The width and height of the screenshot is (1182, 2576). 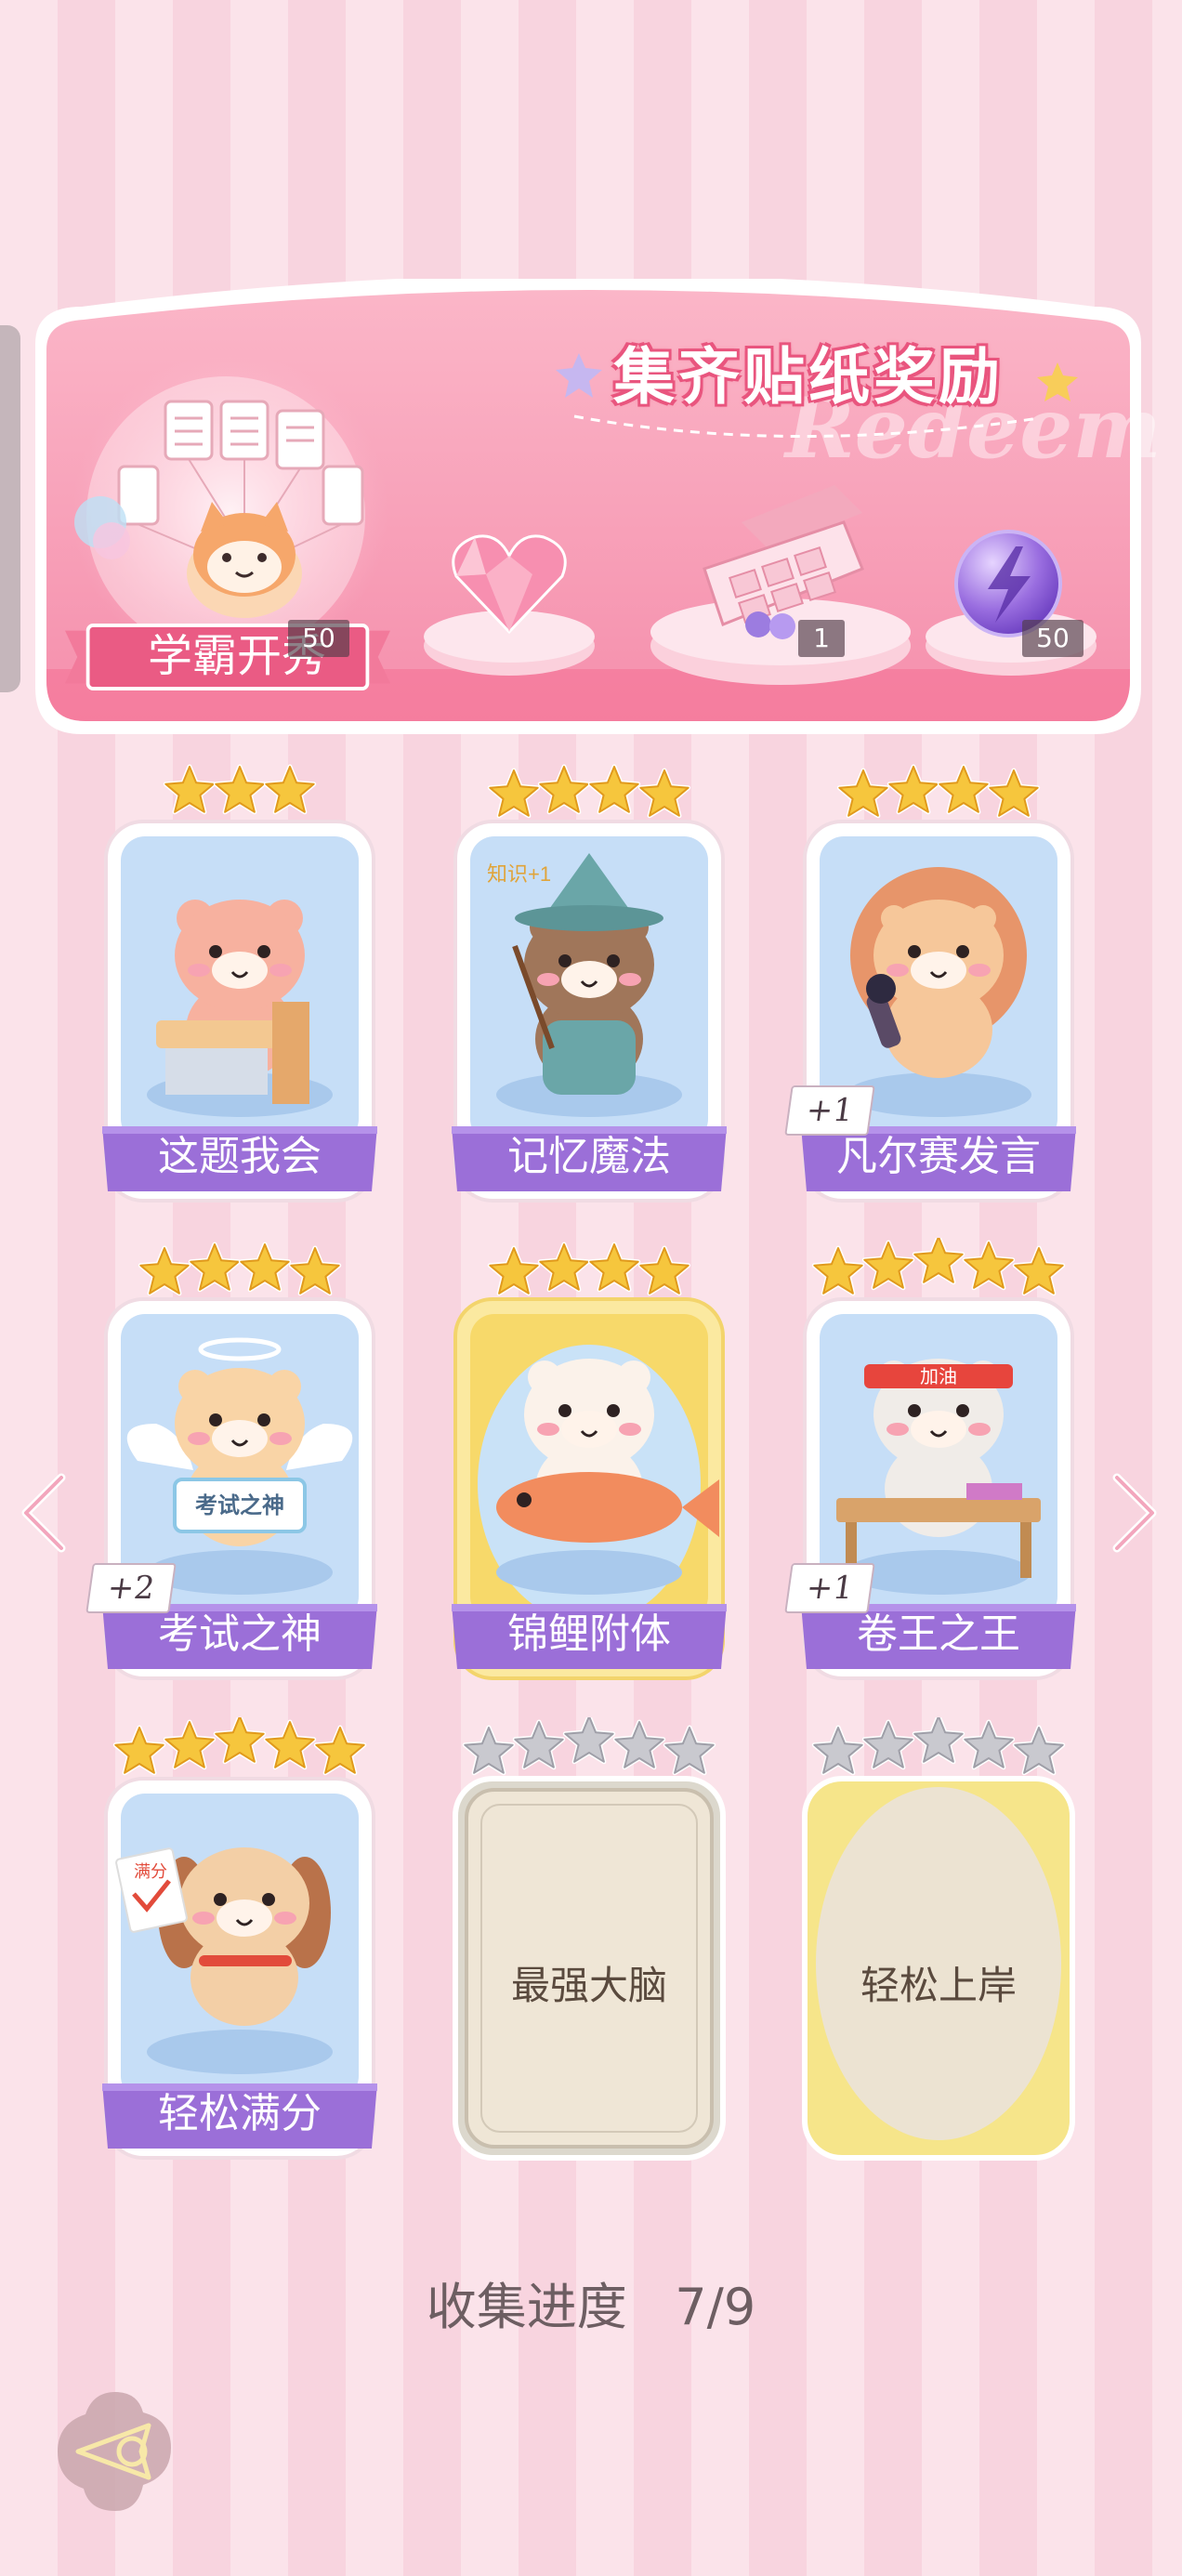 I want to click on sticker-label: 最强大脑, so click(x=588, y=1985).